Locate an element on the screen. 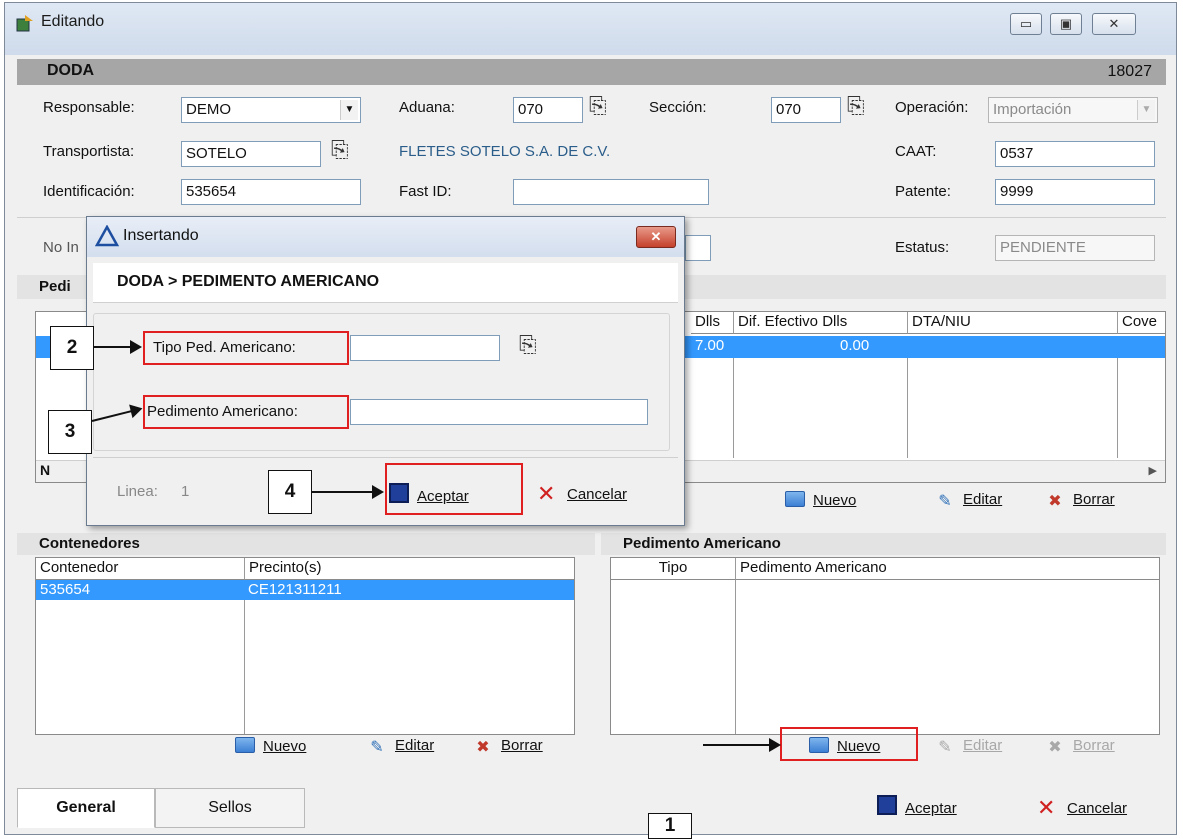  dialog-close-button: ✕ is located at coordinates (656, 237).